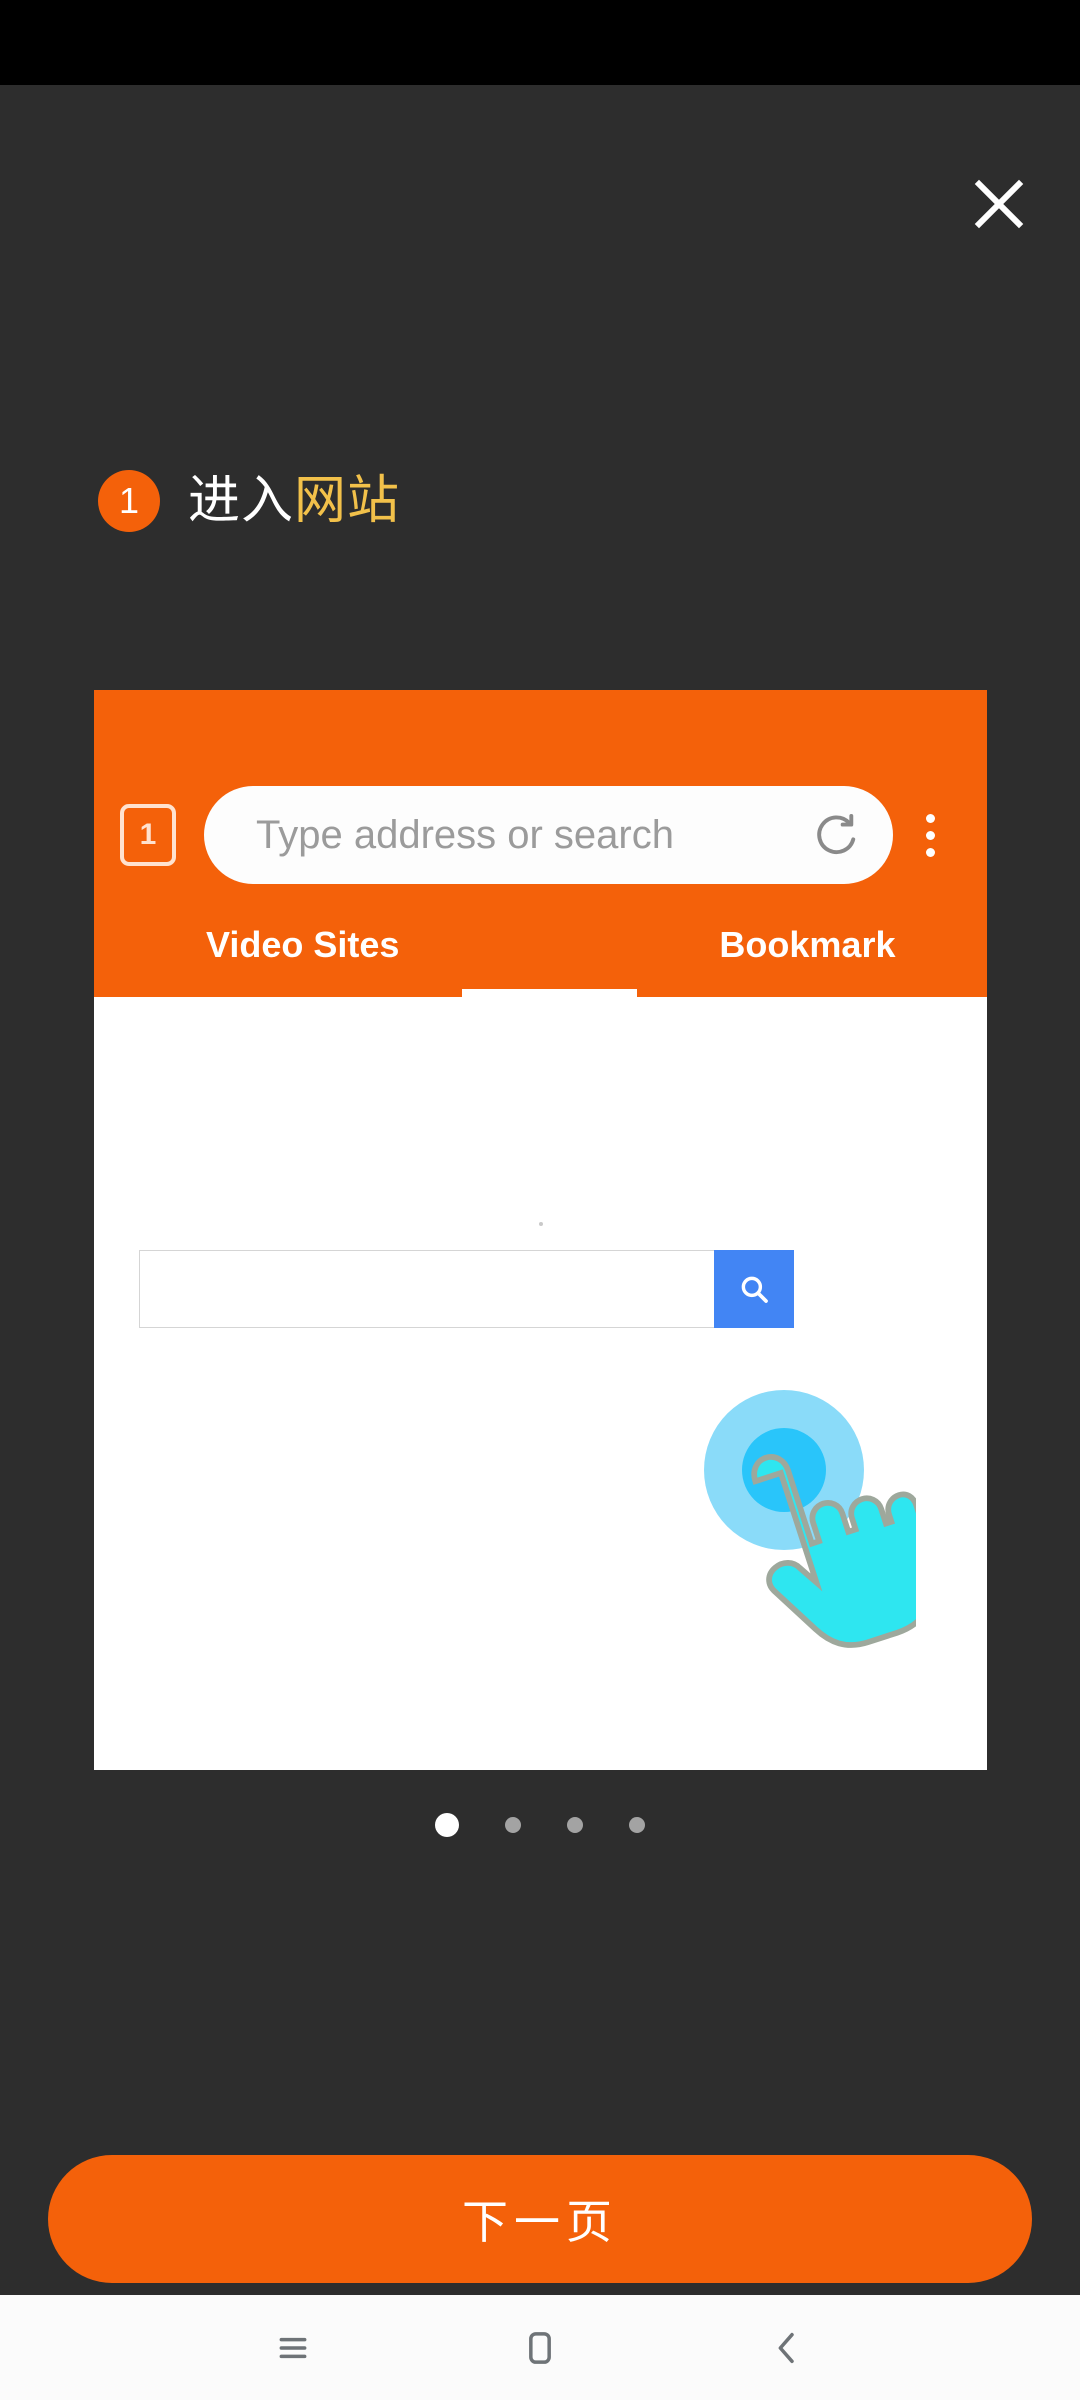 This screenshot has height=2400, width=1080. Describe the element at coordinates (148, 835) in the screenshot. I see `tab-count-badge: 1` at that location.